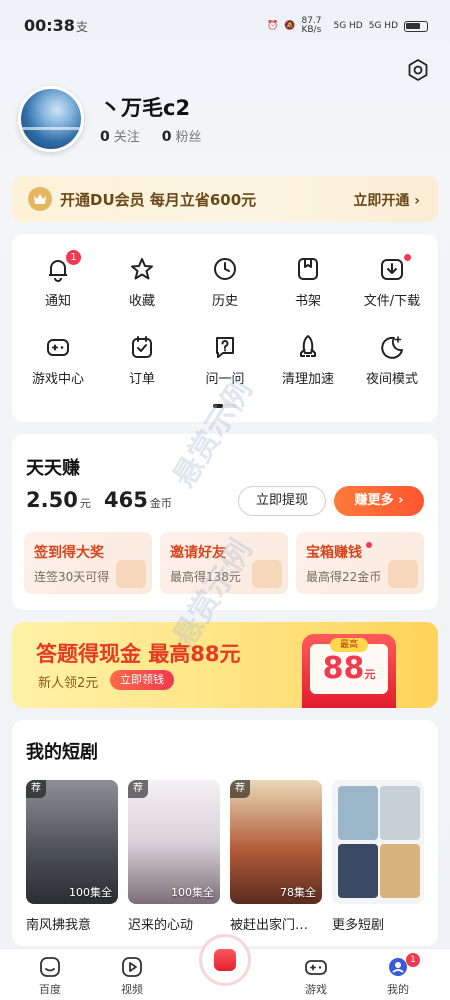 This screenshot has height=1000, width=450. Describe the element at coordinates (392, 269) in the screenshot. I see `download-icon` at that location.